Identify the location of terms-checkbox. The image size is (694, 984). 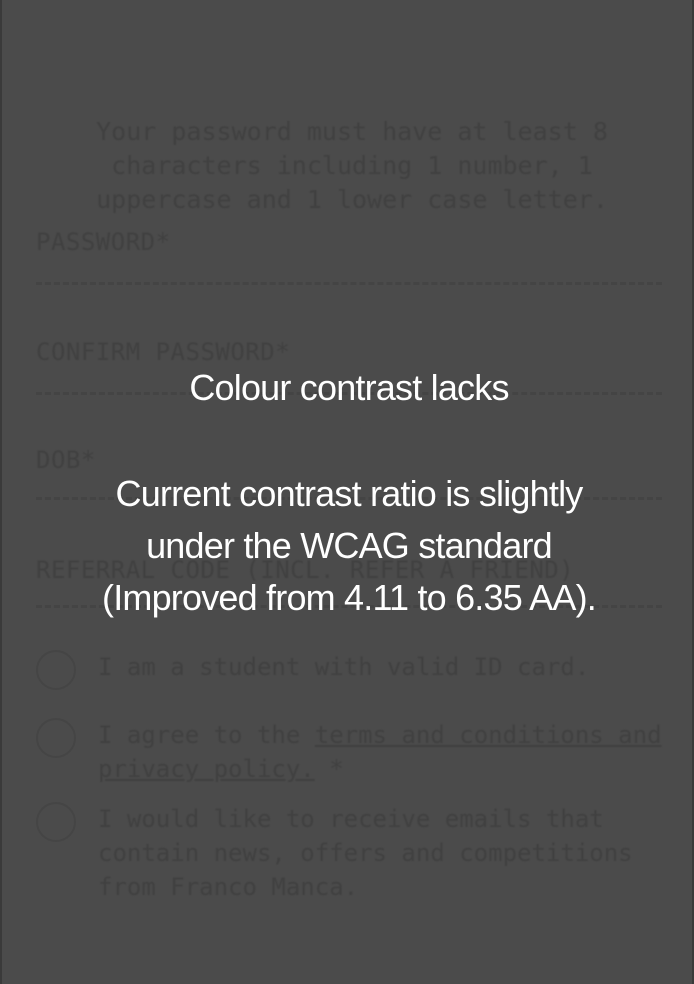
(56, 738).